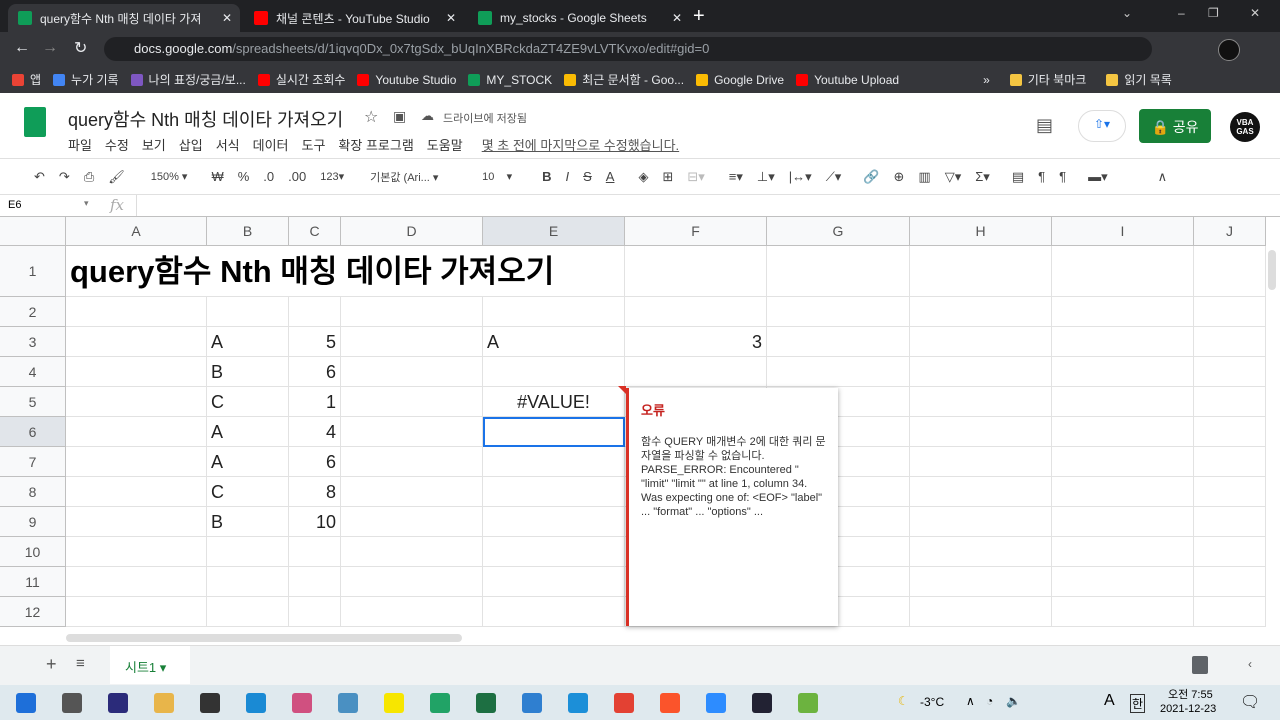  What do you see at coordinates (33, 492) in the screenshot?
I see `row-header-8: 8` at bounding box center [33, 492].